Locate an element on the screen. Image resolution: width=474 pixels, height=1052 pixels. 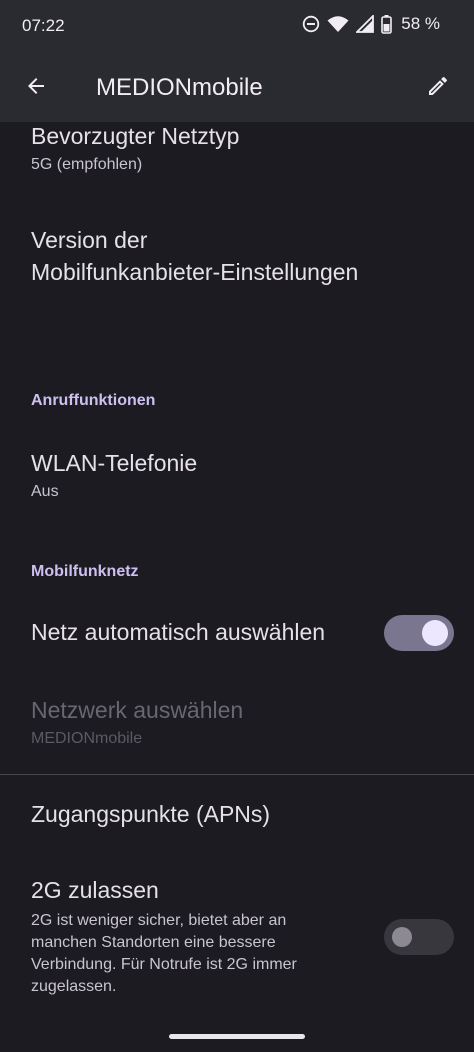
app-bar: MEDIONmobile is located at coordinates (237, 87).